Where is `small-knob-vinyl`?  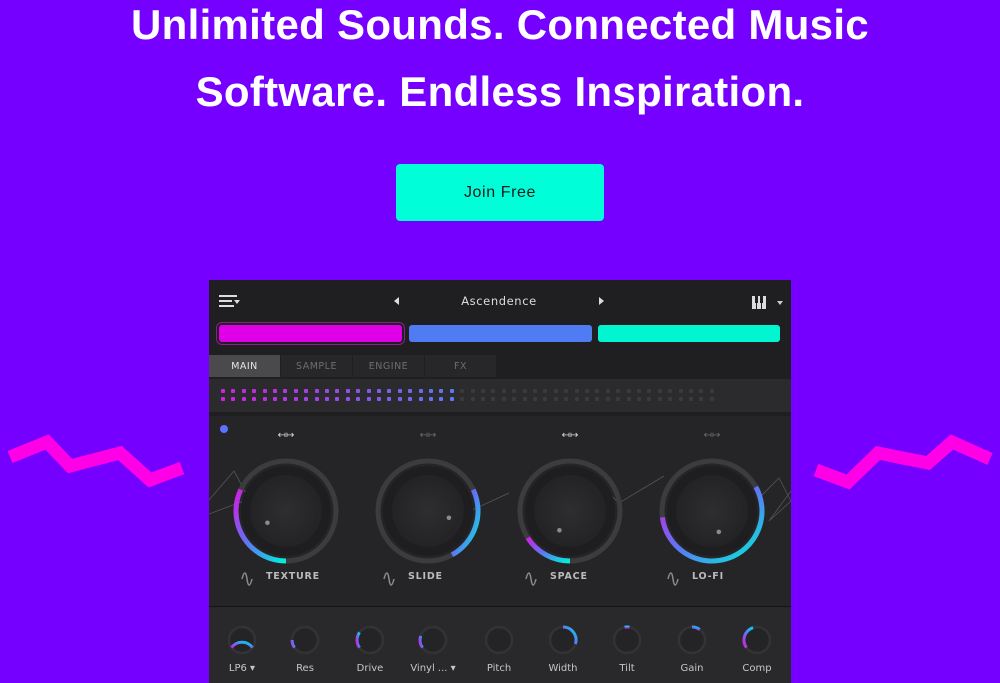 small-knob-vinyl is located at coordinates (433, 640).